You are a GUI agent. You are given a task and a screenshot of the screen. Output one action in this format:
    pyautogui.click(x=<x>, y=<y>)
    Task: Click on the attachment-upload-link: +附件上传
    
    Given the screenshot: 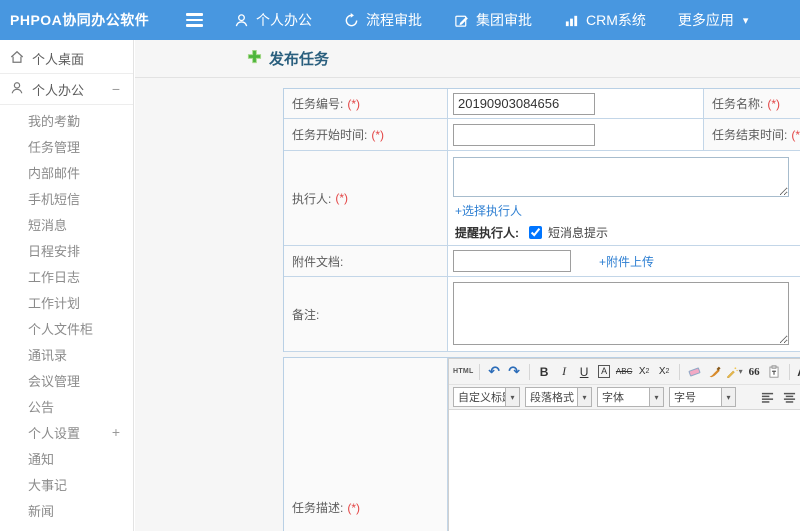 What is the action you would take?
    pyautogui.click(x=626, y=261)
    